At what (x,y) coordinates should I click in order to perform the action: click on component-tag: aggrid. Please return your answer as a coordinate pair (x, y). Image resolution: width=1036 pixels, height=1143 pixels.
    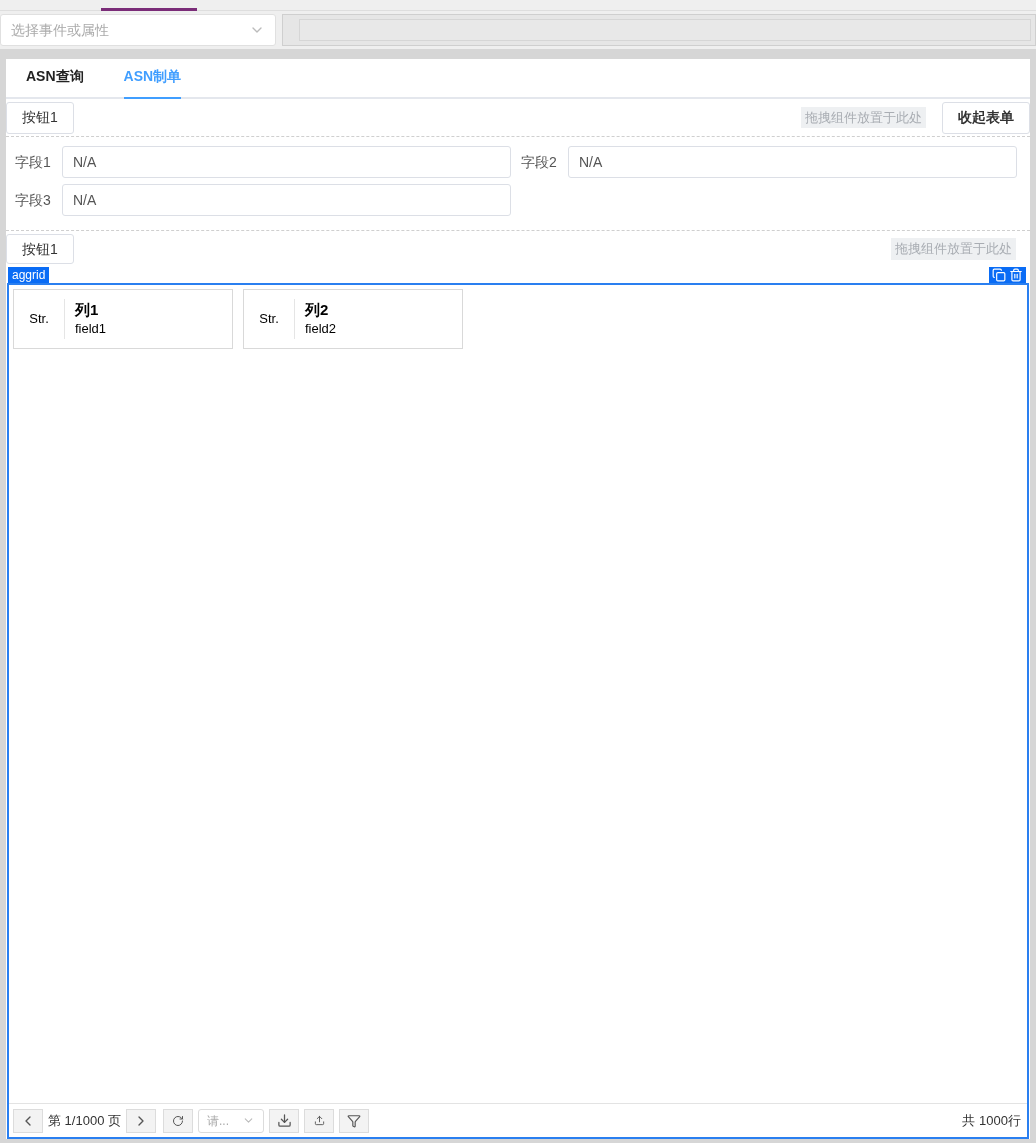
    Looking at the image, I should click on (29, 275).